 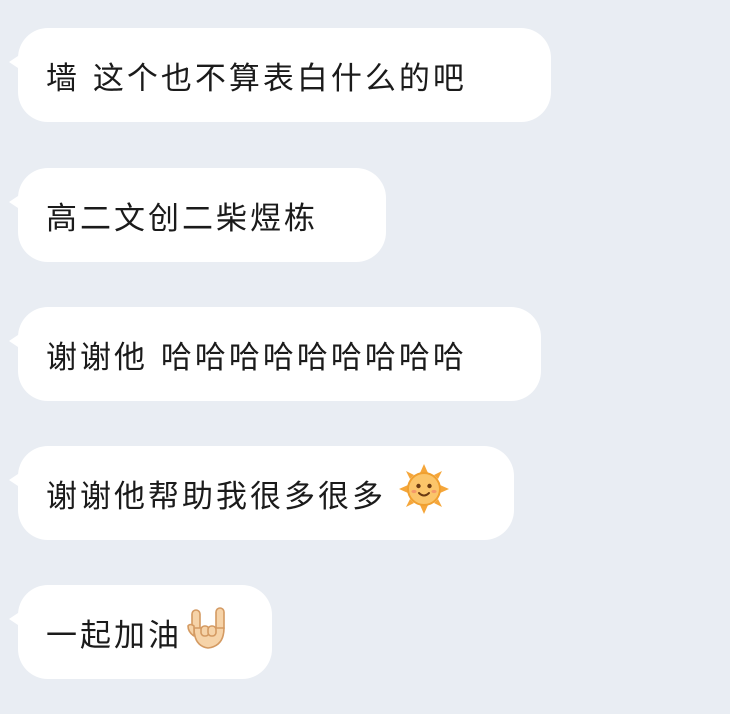 I want to click on message-bubble: 高二文创二柴煜栋, so click(x=197, y=215).